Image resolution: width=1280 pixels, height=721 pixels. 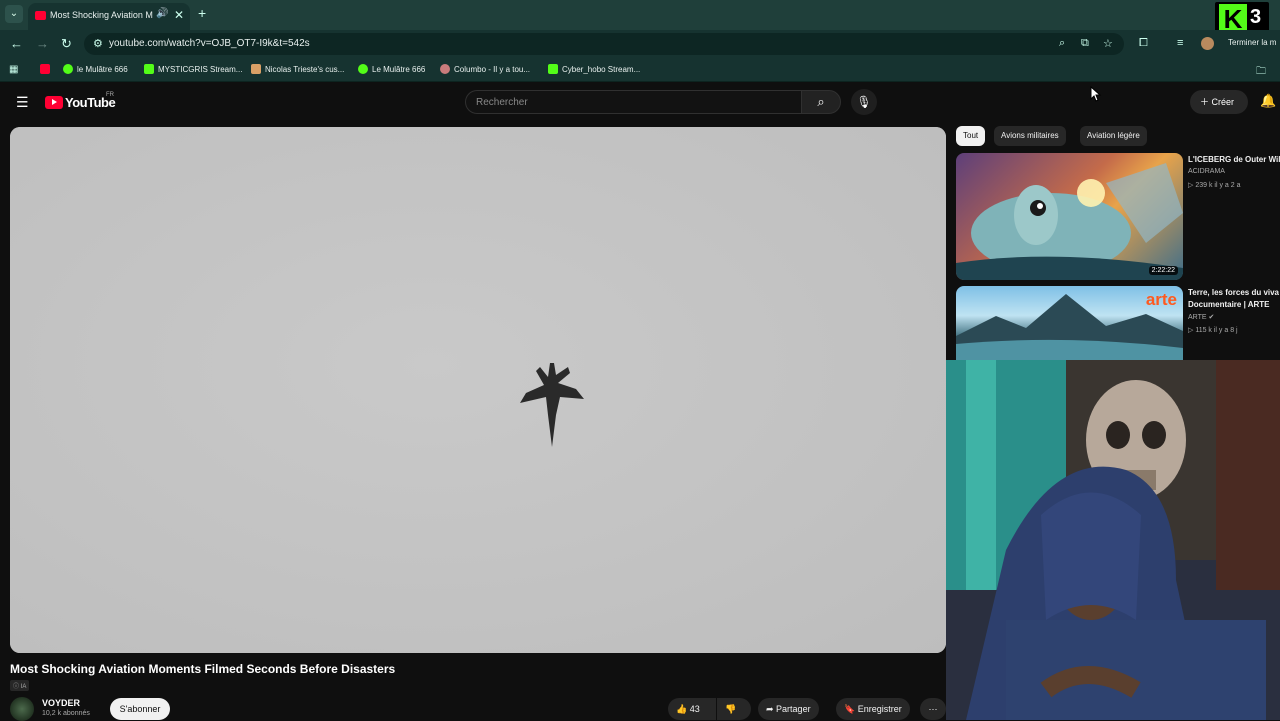 I want to click on microphone-icon: 🎙, so click(x=864, y=102).